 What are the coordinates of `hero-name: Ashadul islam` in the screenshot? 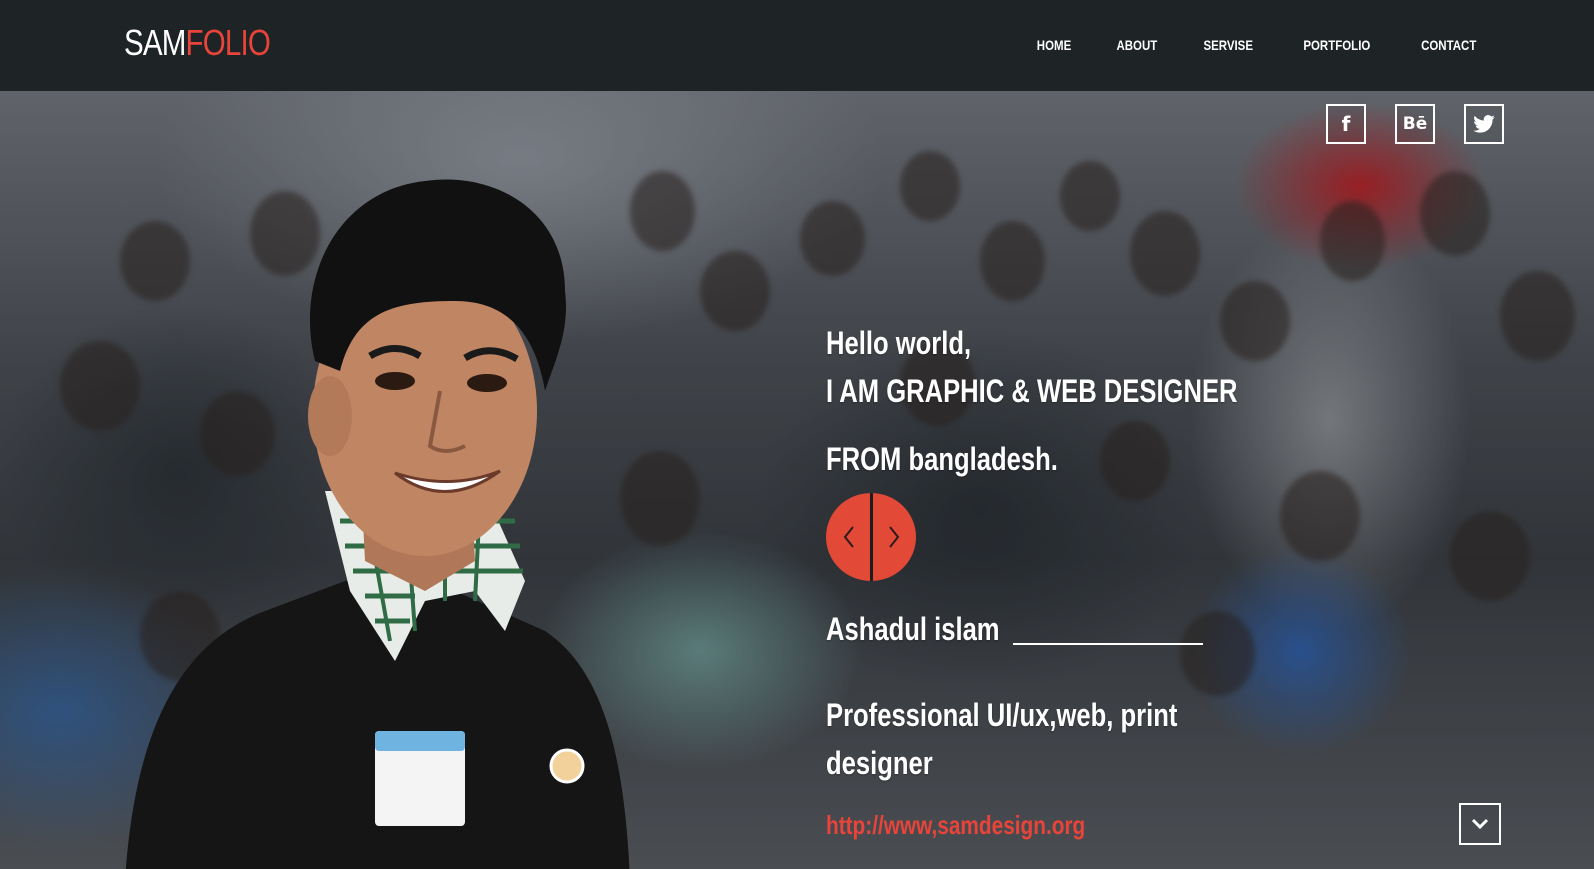 It's located at (913, 629).